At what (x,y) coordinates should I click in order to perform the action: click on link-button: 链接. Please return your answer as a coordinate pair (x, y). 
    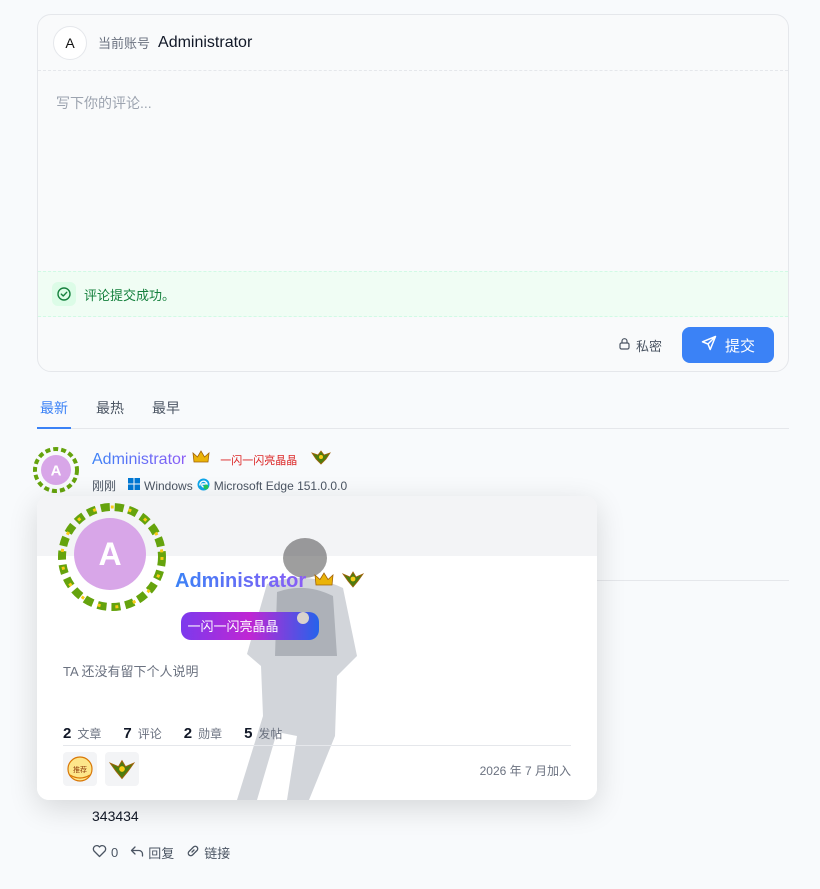
    Looking at the image, I should click on (208, 852).